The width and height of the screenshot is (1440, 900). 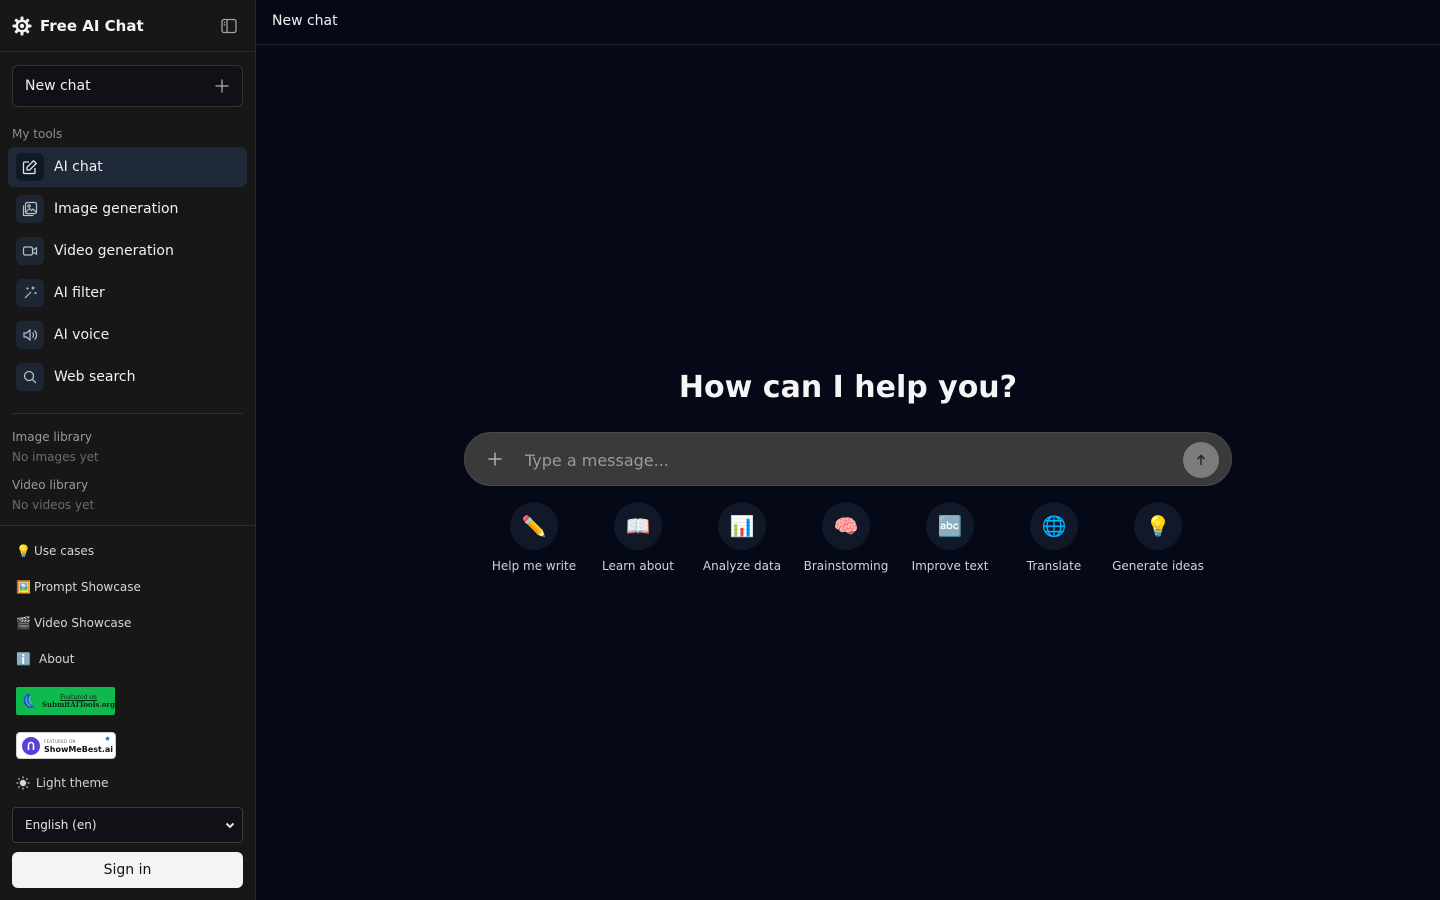 I want to click on arrow-up-icon, so click(x=1201, y=459).